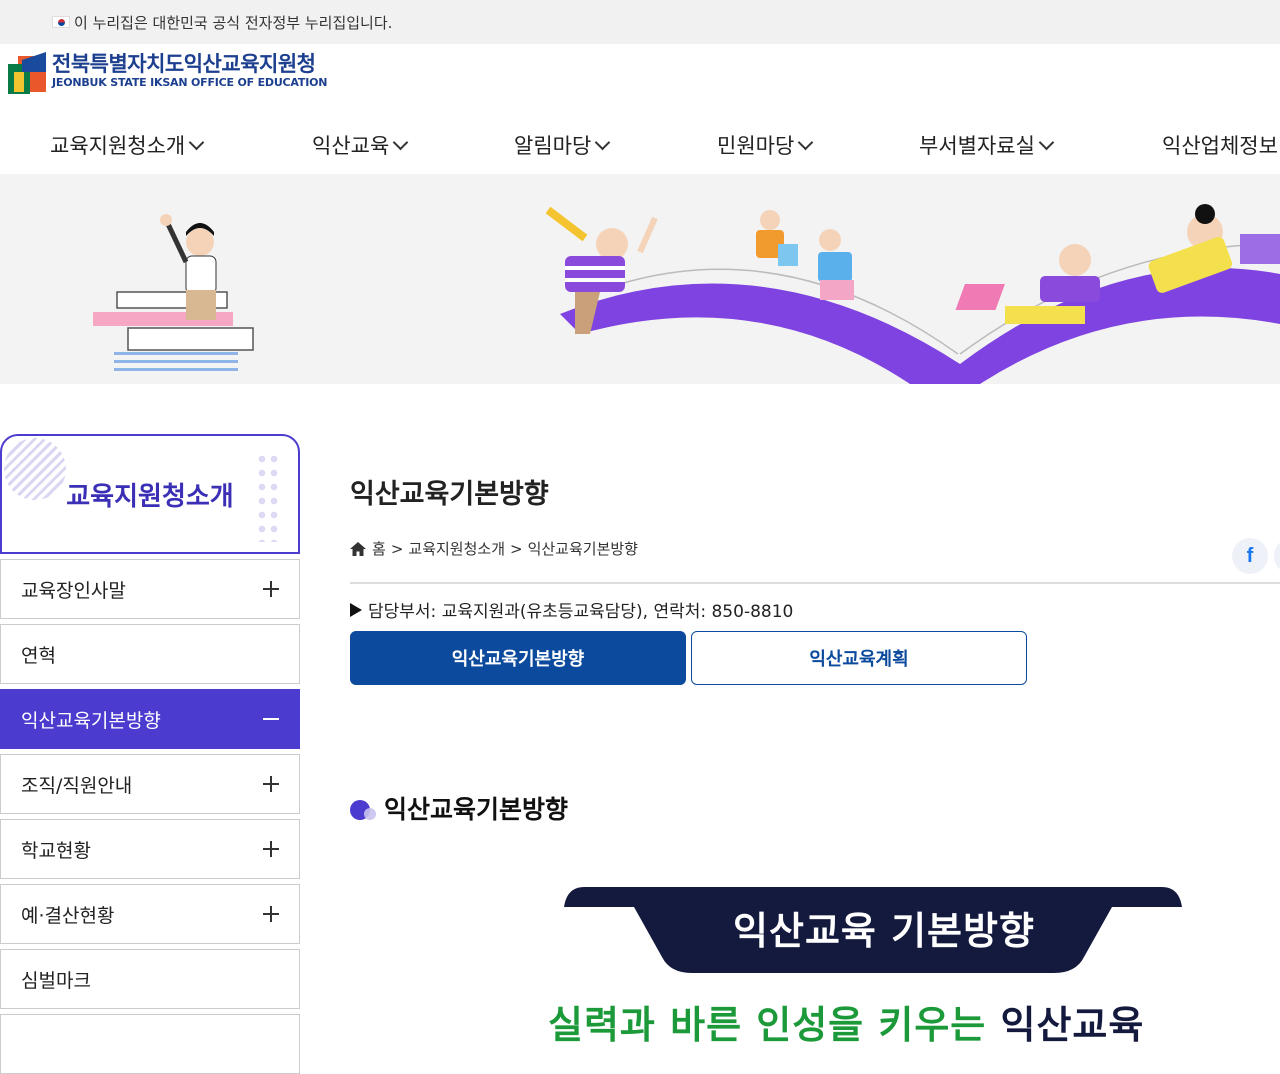 Image resolution: width=1280 pixels, height=1074 pixels. Describe the element at coordinates (459, 808) in the screenshot. I see `section-title: 익산교육기본방향` at that location.